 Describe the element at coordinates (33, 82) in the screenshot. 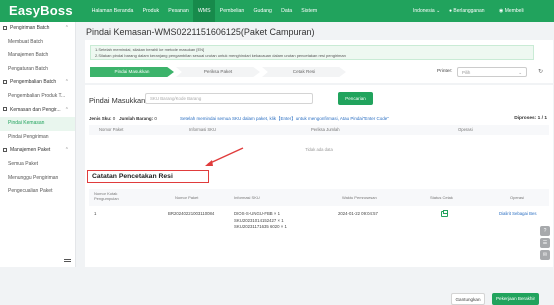

I see `sidebar-item-label: Pengembalian Batch` at that location.